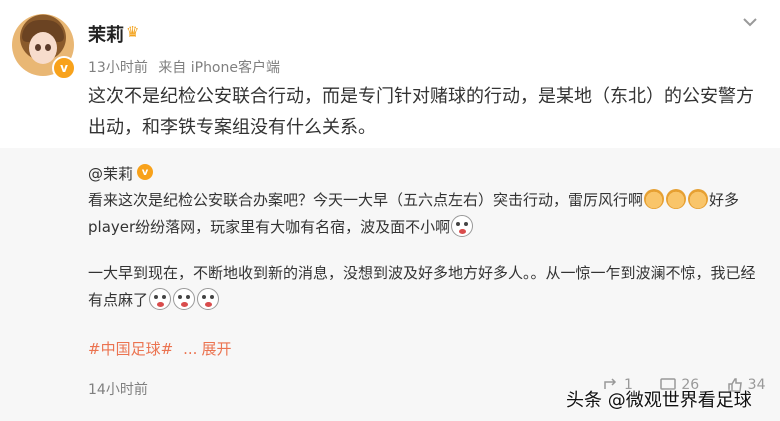  Describe the element at coordinates (659, 400) in the screenshot. I see `watermark: 头条 @微观世界看足球` at that location.